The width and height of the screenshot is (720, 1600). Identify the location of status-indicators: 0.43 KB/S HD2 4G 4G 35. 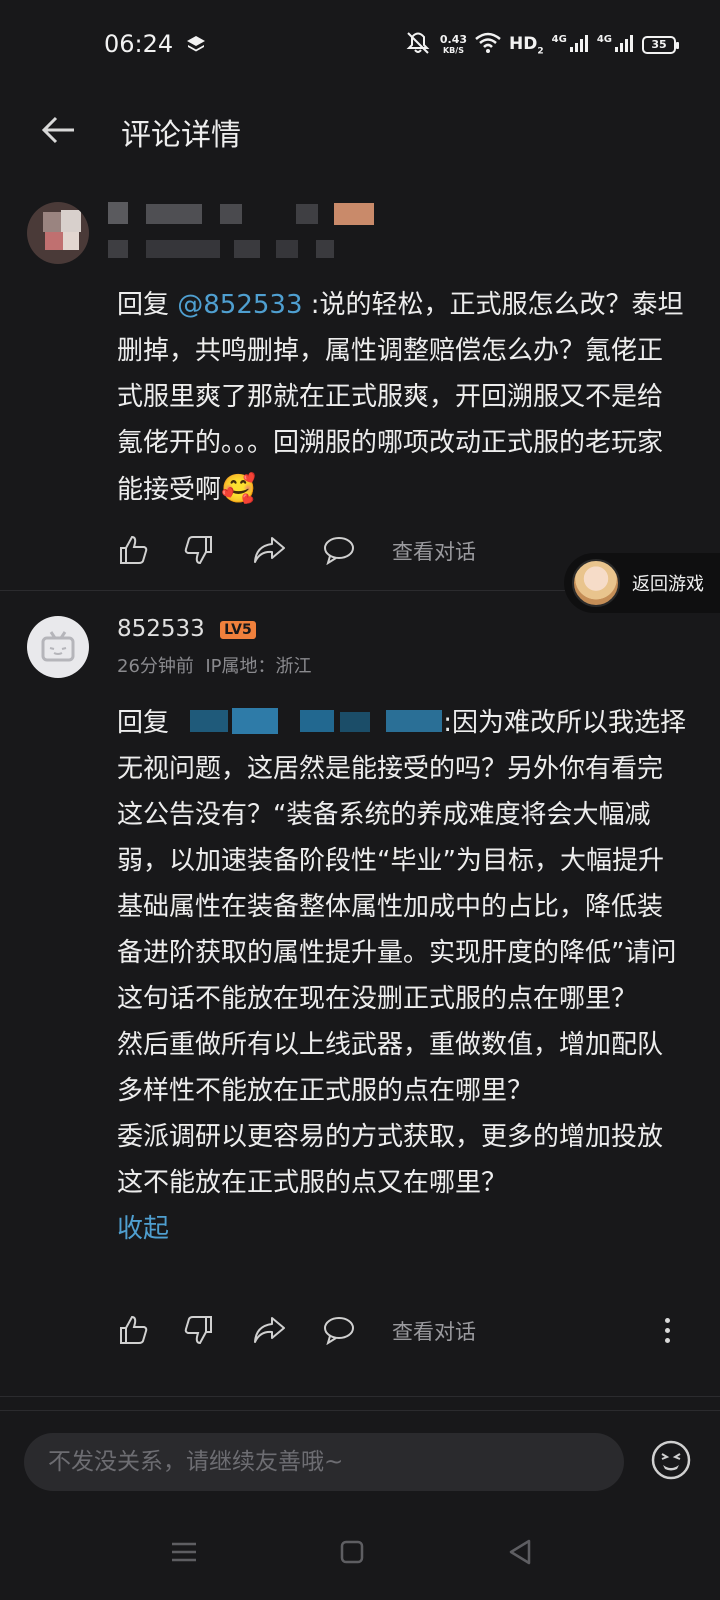
(541, 45).